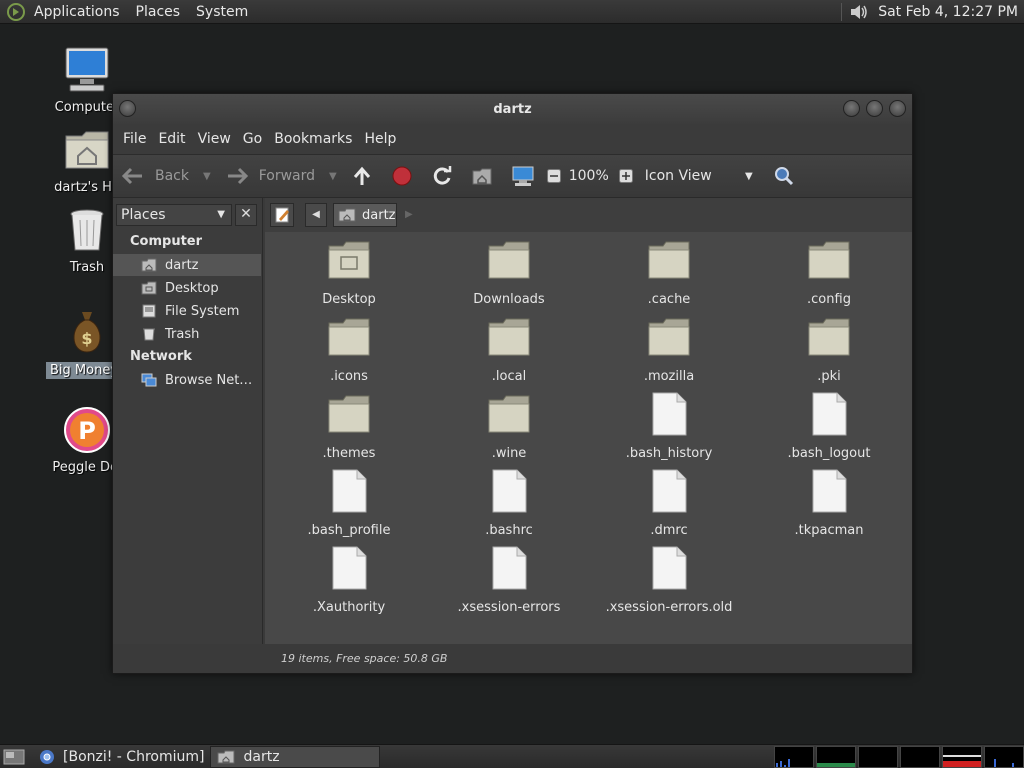 The width and height of the screenshot is (1024, 768). I want to click on file-name: .xsession-errors, so click(509, 607).